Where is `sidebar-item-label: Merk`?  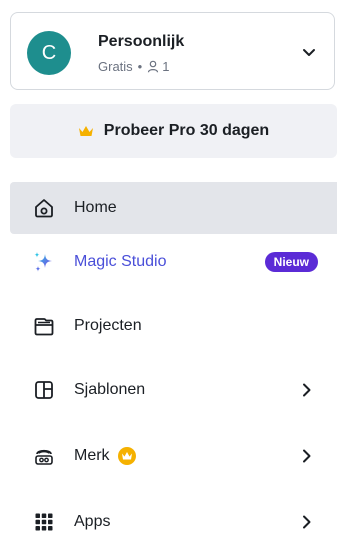
sidebar-item-label: Merk is located at coordinates (105, 455).